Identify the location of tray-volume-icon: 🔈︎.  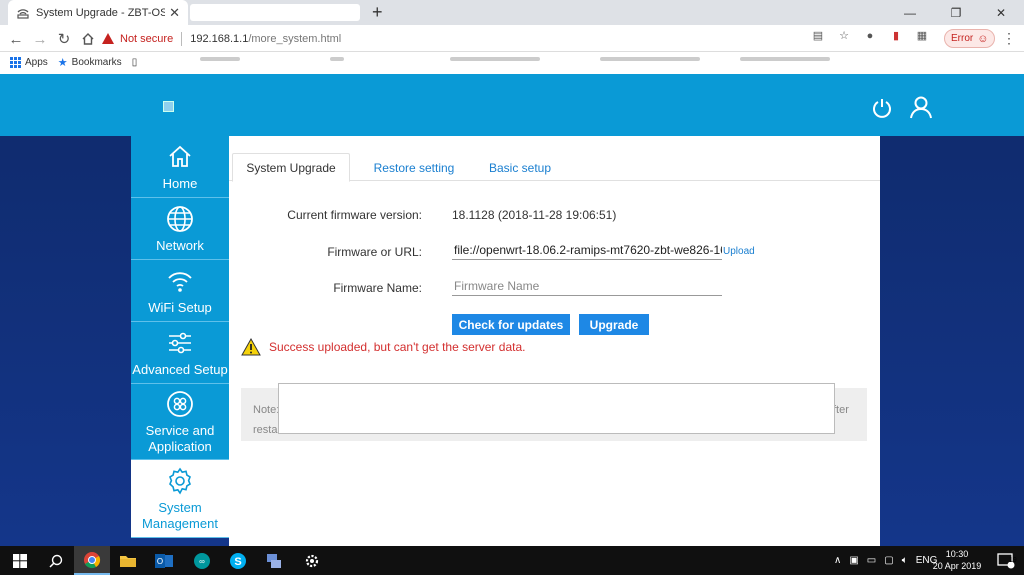
(905, 560).